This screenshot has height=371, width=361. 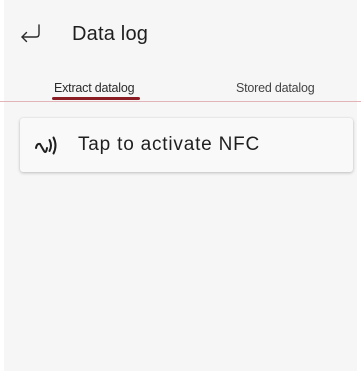 I want to click on tab-stored-datalog: Stored datalog, so click(x=275, y=91).